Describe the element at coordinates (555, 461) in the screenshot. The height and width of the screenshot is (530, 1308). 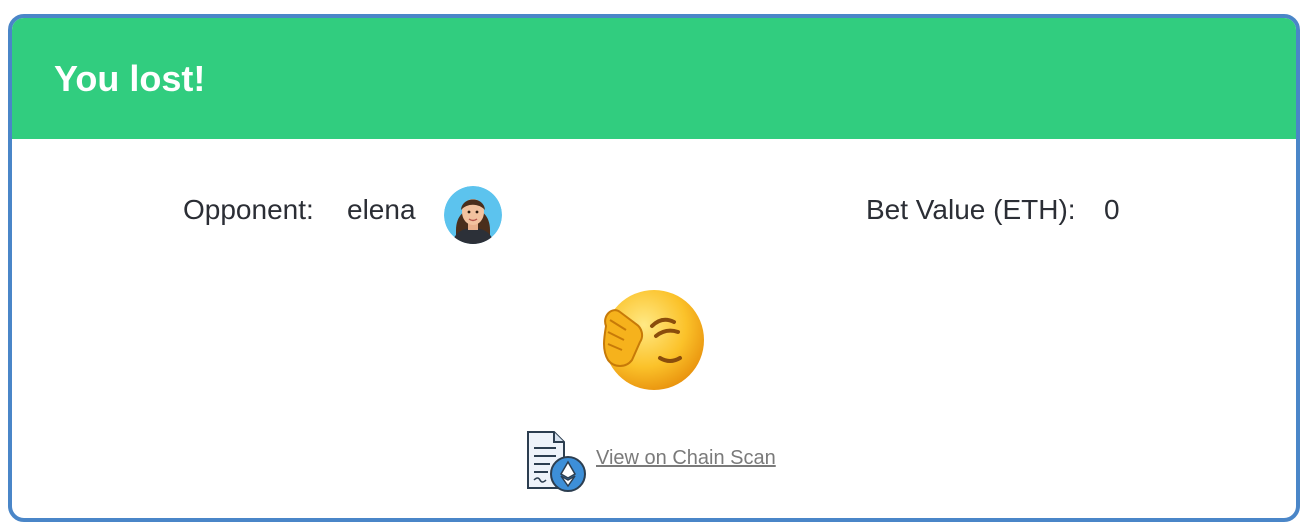
I see `ethereum-document-icon` at that location.